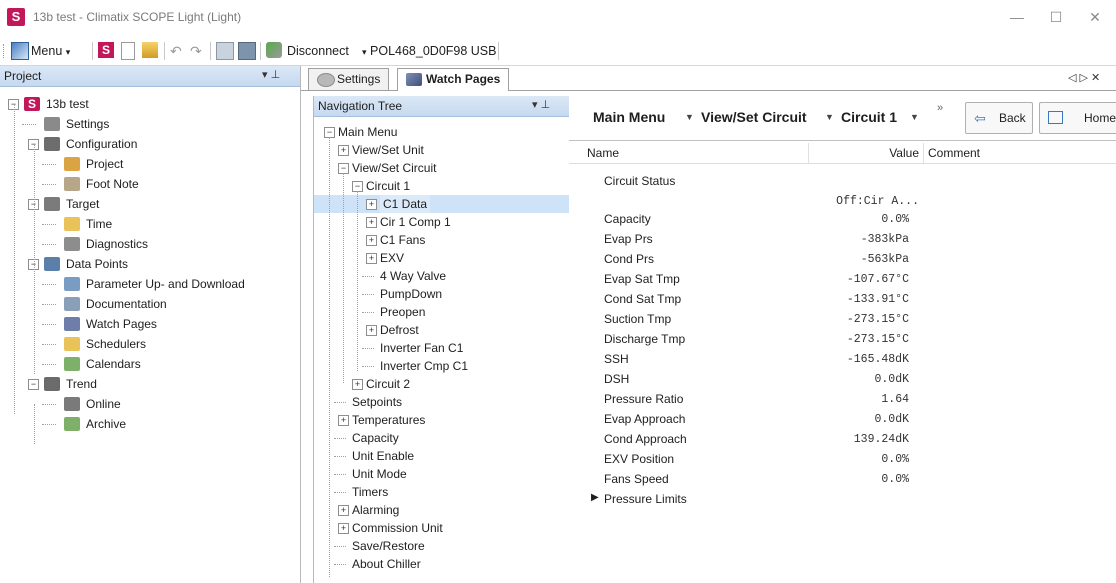 This screenshot has width=1116, height=583. I want to click on nav-tree-item: PumpDown, so click(441, 294).